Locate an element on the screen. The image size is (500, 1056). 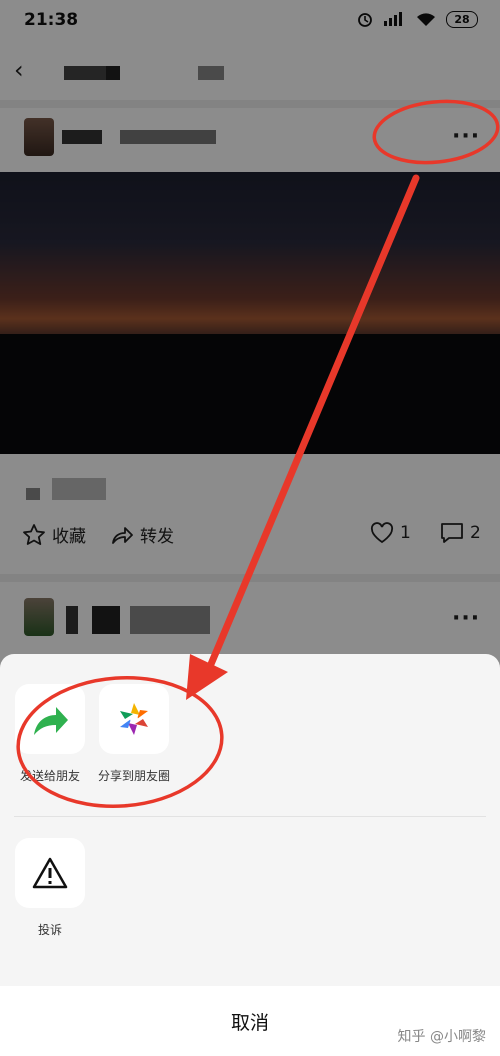
share-to-moments-button: 分享到朋友圈 is located at coordinates (134, 734).